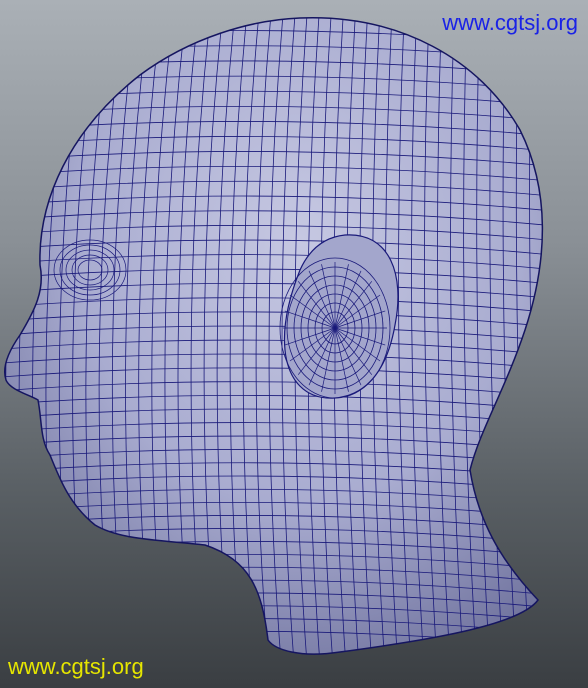  Describe the element at coordinates (510, 22) in the screenshot. I see `watermark-top: www.cgtsj.org` at that location.